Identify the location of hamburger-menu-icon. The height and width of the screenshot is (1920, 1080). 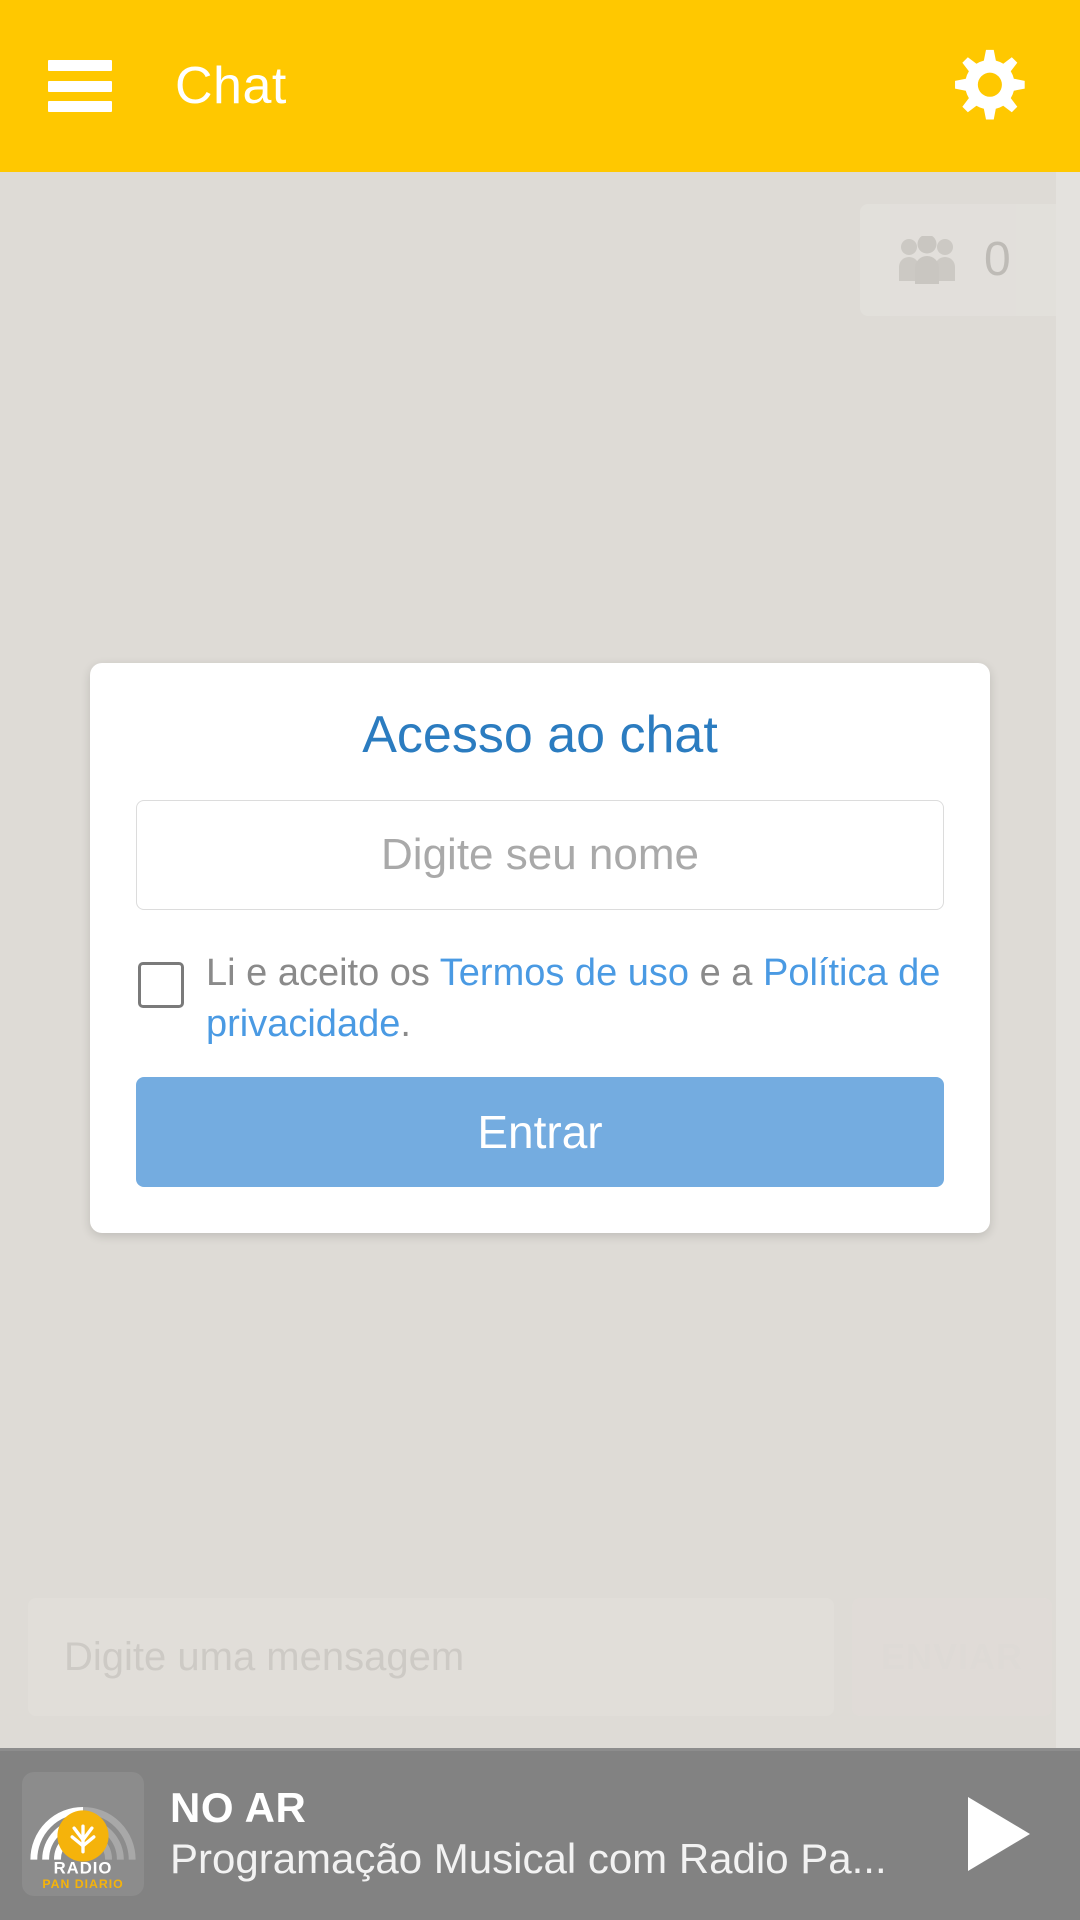
(80, 86).